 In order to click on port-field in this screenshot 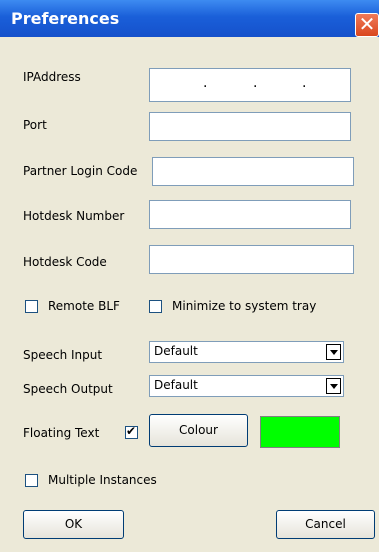, I will do `click(250, 126)`.